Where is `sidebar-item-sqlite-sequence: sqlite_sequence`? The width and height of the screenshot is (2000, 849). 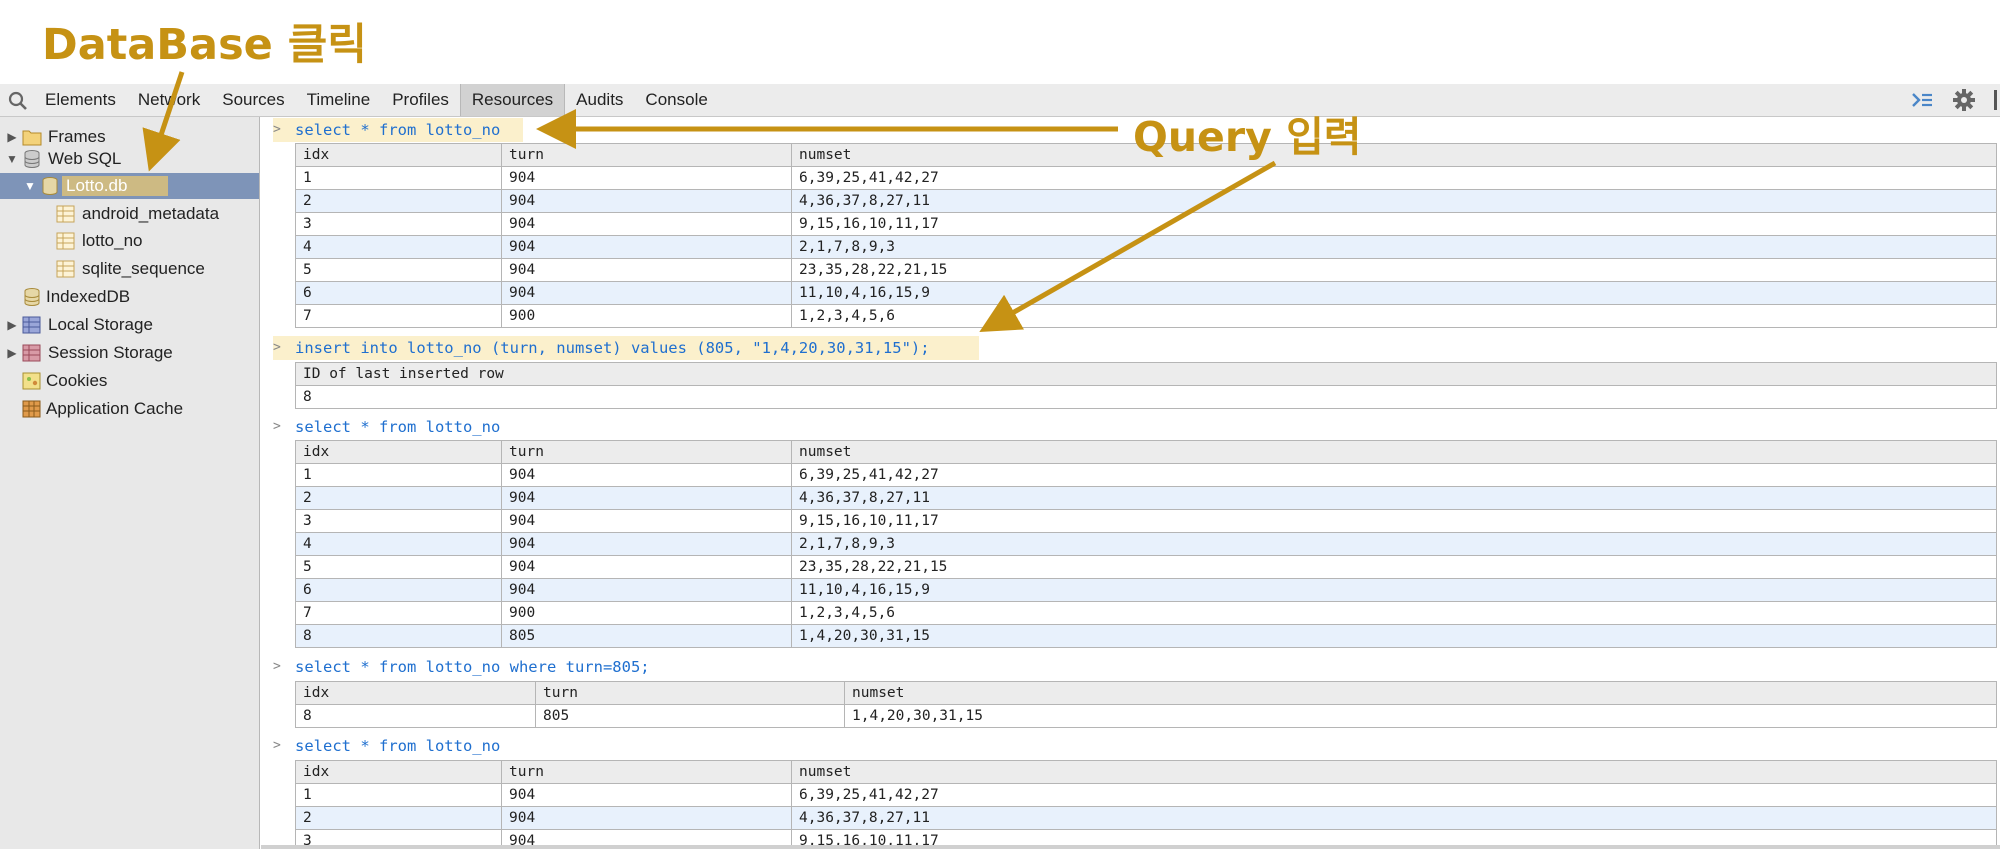 sidebar-item-sqlite-sequence: sqlite_sequence is located at coordinates (129, 269).